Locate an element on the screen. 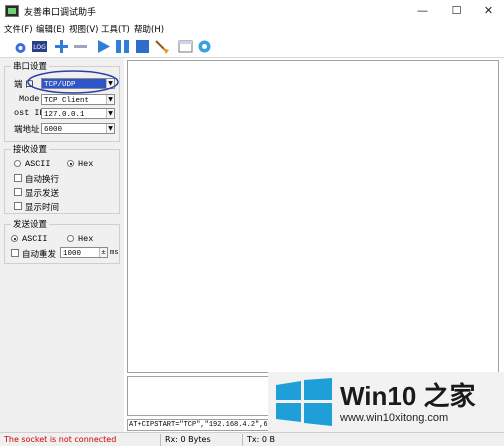 Image resolution: width=504 pixels, height=446 pixels. receive-settings-group: 接收设置 ASCII Hex 自动换行 显示发送 显示时间 is located at coordinates (62, 178).